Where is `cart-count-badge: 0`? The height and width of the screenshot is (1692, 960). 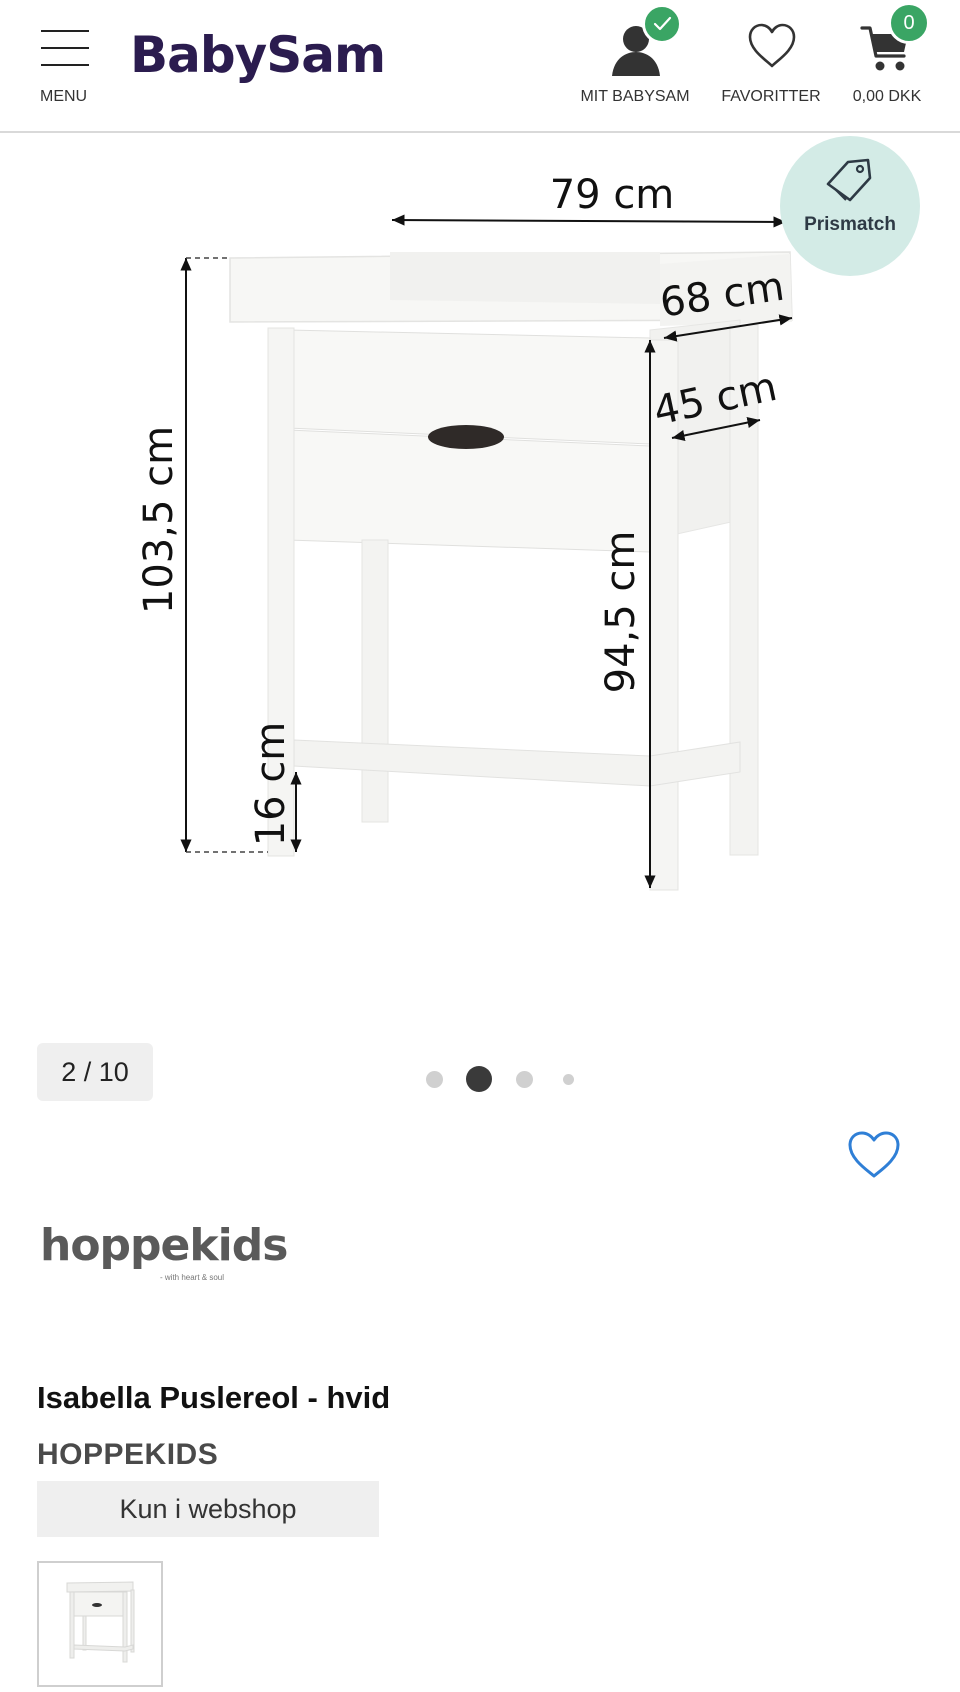 cart-count-badge: 0 is located at coordinates (909, 23).